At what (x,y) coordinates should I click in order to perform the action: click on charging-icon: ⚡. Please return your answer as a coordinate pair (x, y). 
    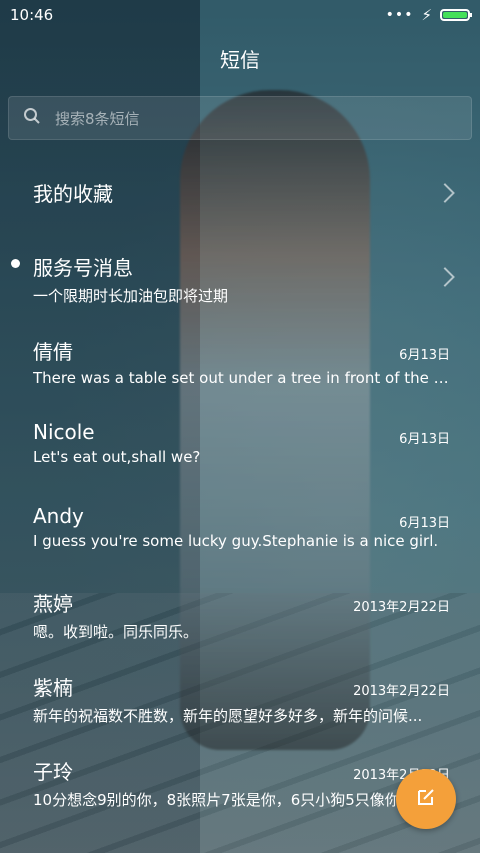
    Looking at the image, I should click on (426, 15).